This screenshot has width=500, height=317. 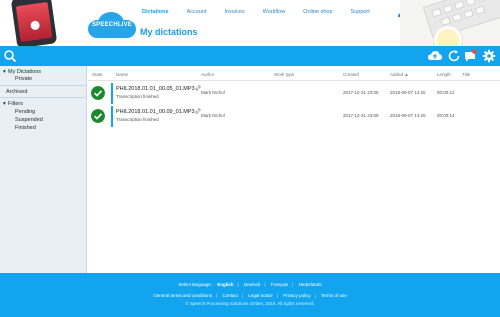 I want to click on link-legal-notice: Legal notice, so click(x=260, y=295).